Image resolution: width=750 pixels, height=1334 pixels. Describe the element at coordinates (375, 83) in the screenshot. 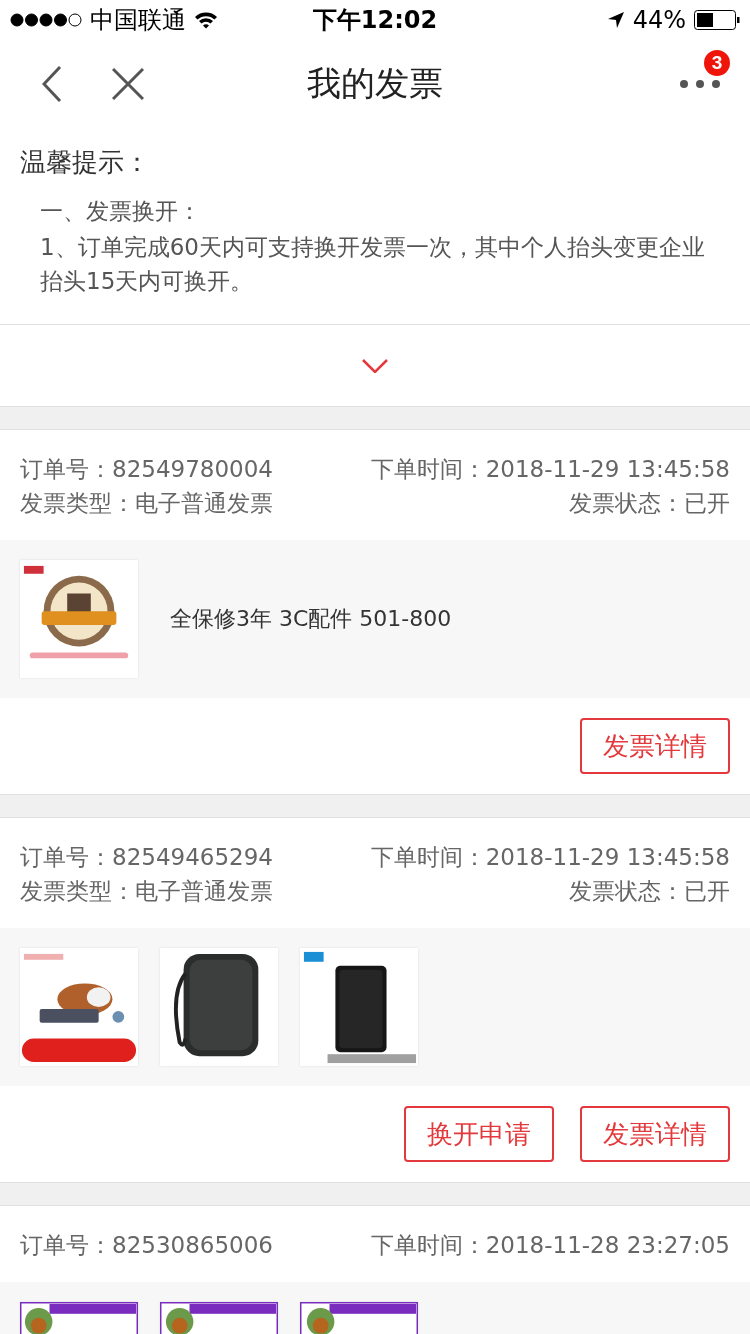

I see `page-title: 我的发票` at that location.